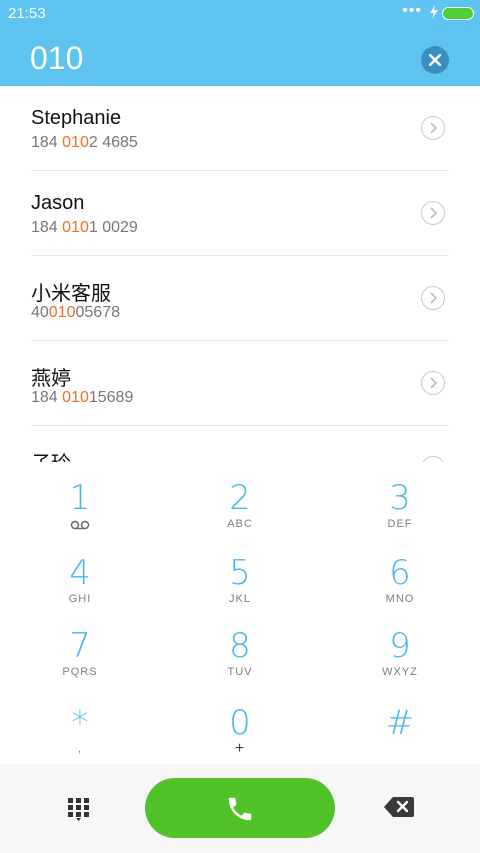 This screenshot has height=853, width=480. Describe the element at coordinates (240, 524) in the screenshot. I see `key-letters: ABC` at that location.